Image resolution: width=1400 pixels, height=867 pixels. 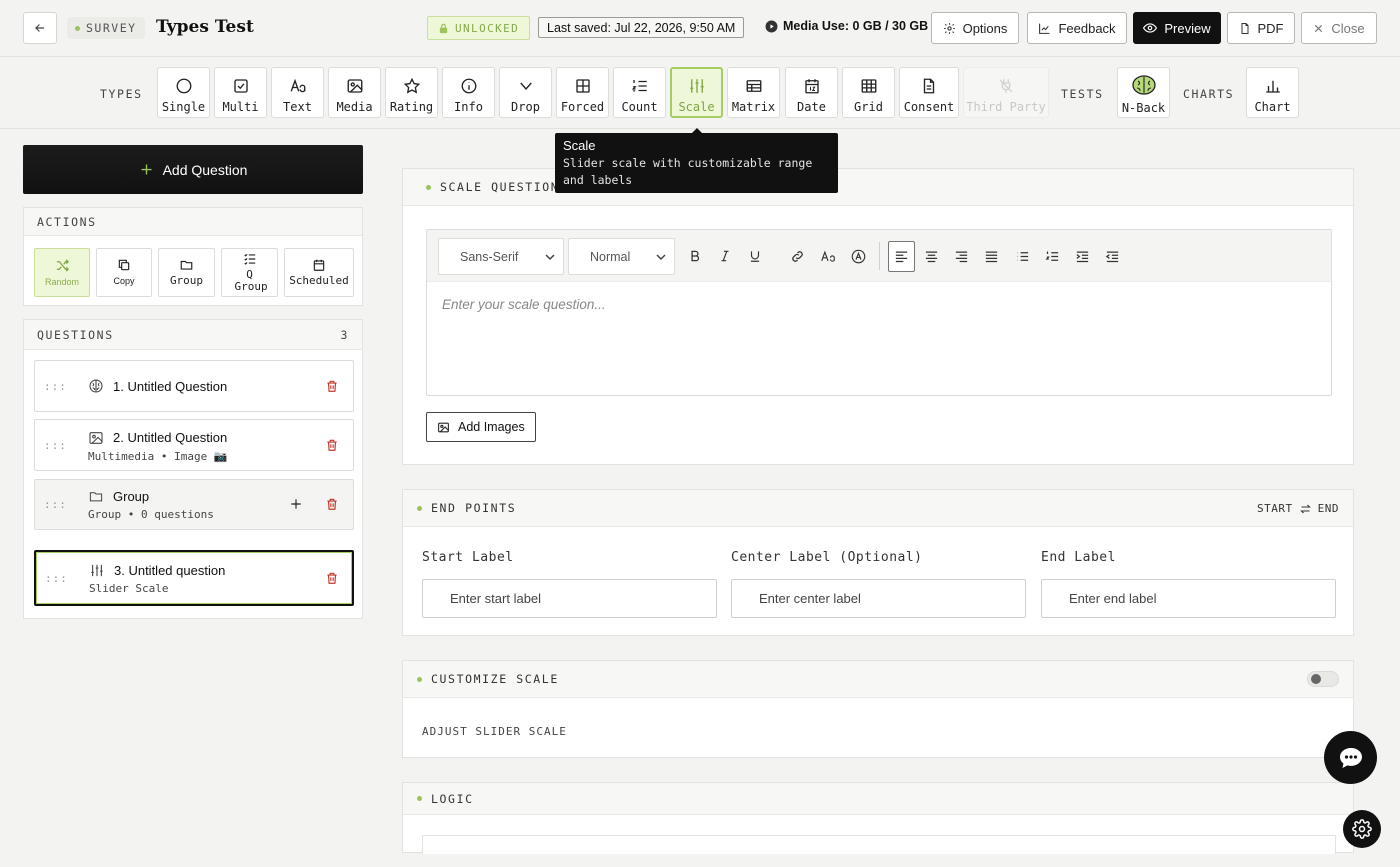 I want to click on plus-icon, so click(x=296, y=504).